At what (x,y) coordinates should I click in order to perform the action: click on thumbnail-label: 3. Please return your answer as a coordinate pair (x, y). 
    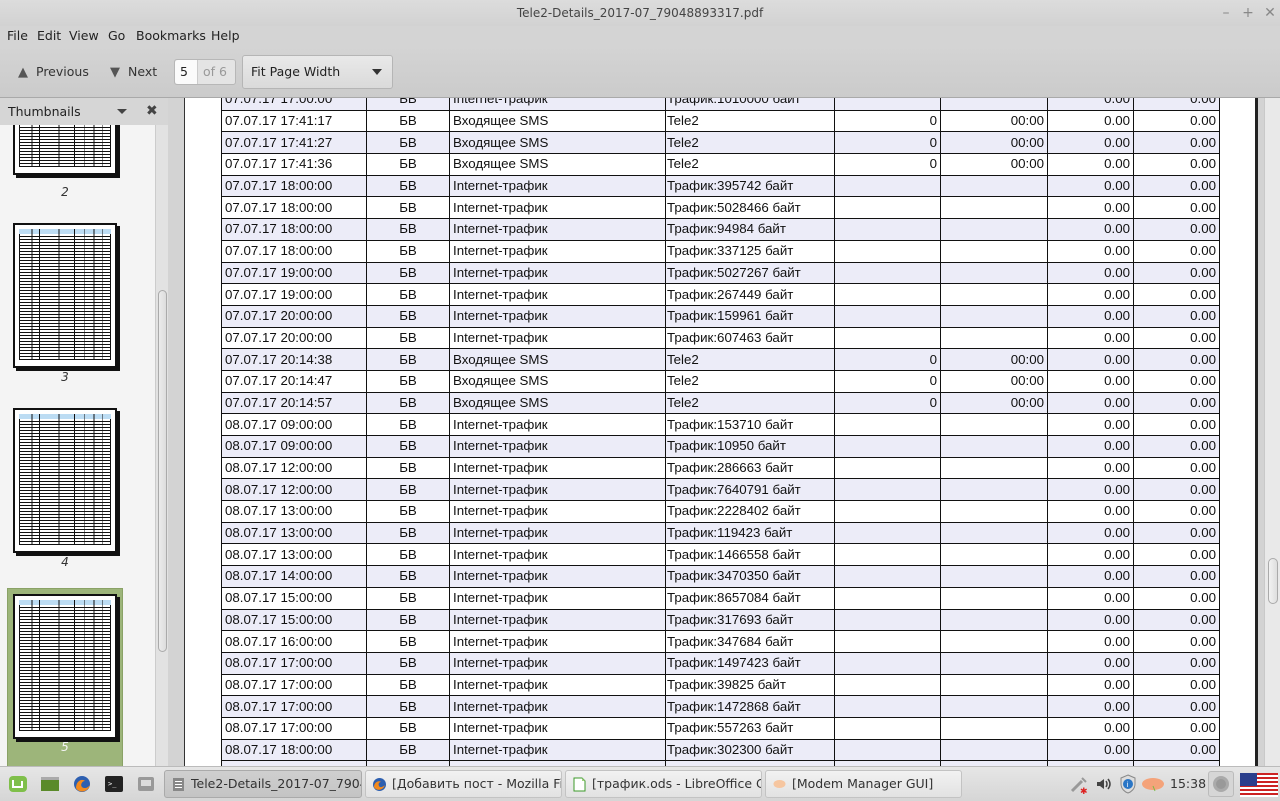
    Looking at the image, I should click on (65, 377).